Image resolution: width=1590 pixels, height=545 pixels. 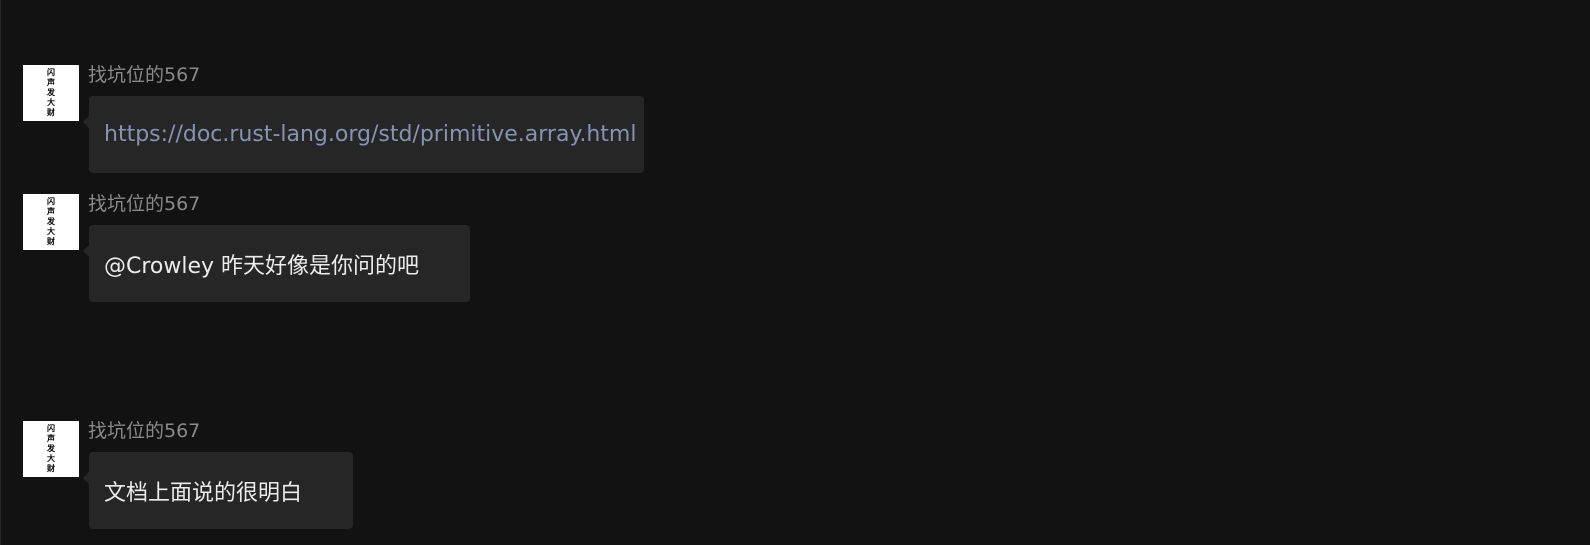 What do you see at coordinates (262, 266) in the screenshot?
I see `message-text: @Crowley 昨天好像是你问的吧` at bounding box center [262, 266].